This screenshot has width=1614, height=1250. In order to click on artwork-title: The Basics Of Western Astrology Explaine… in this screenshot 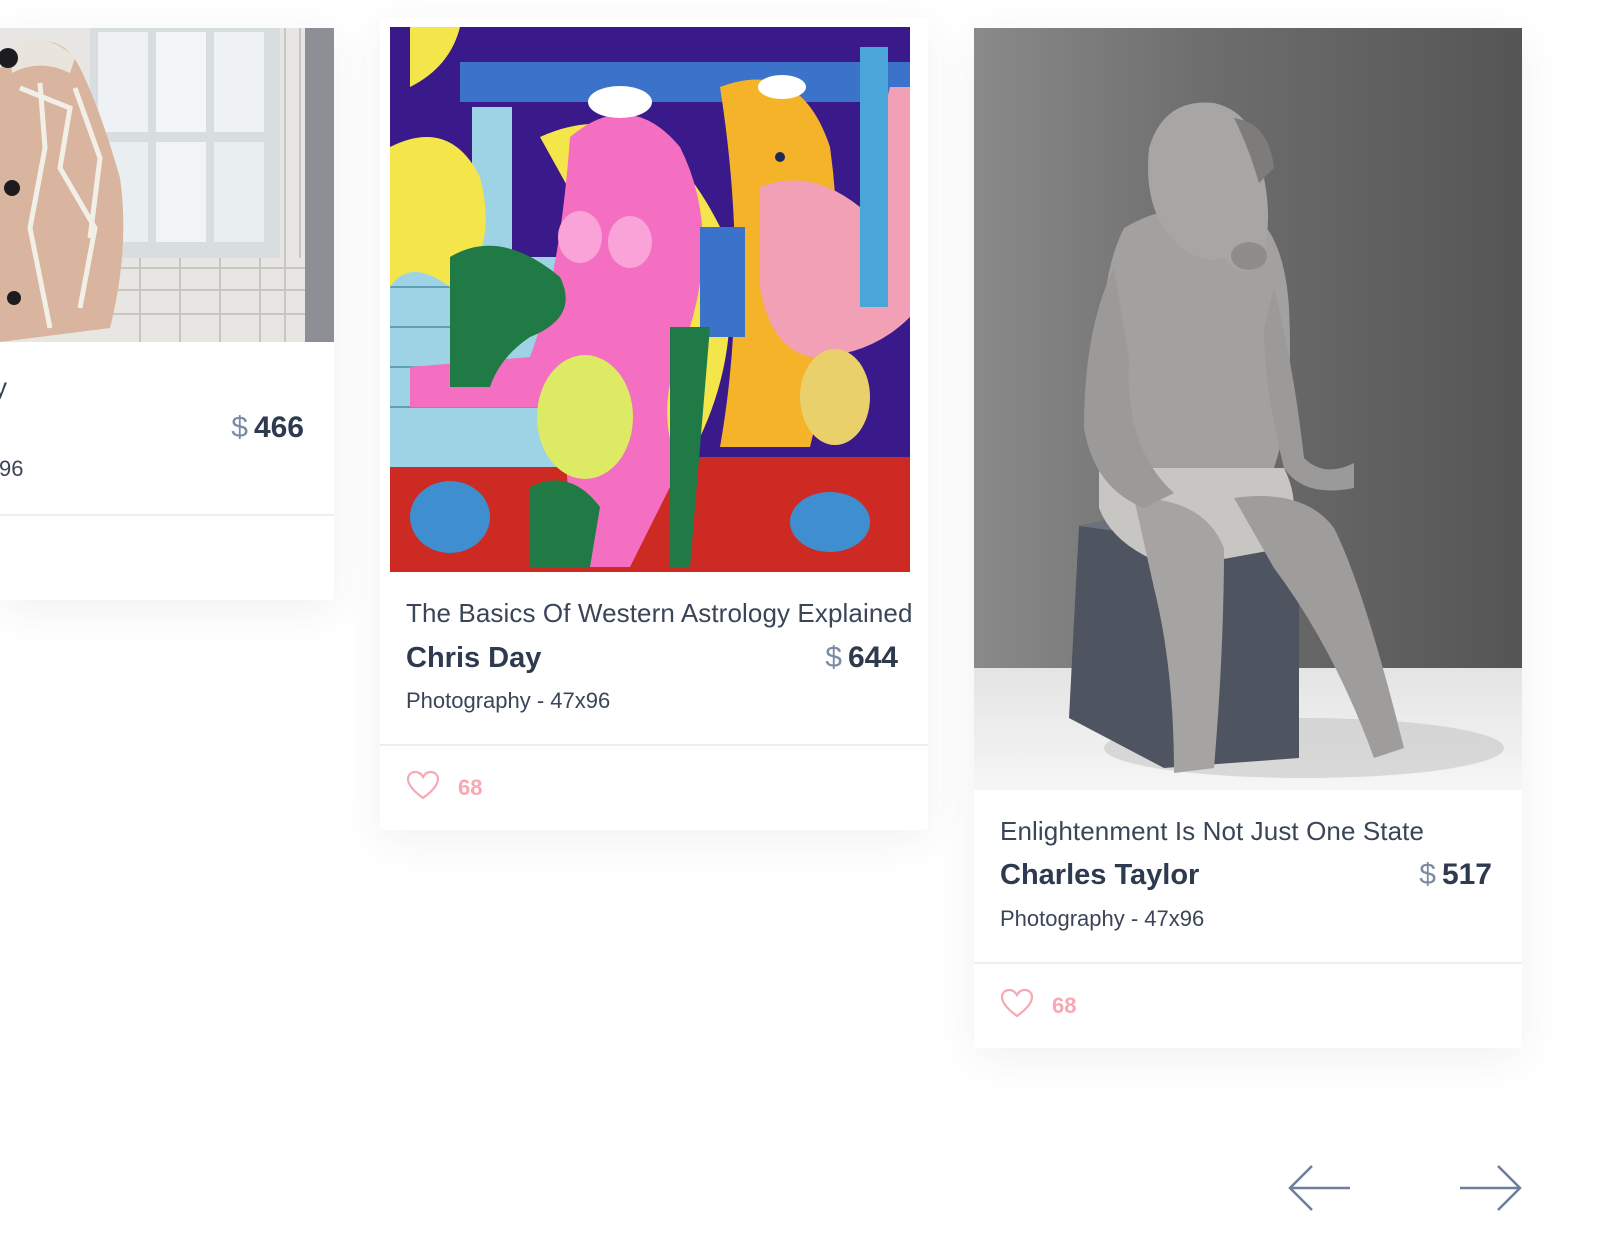, I will do `click(659, 613)`.